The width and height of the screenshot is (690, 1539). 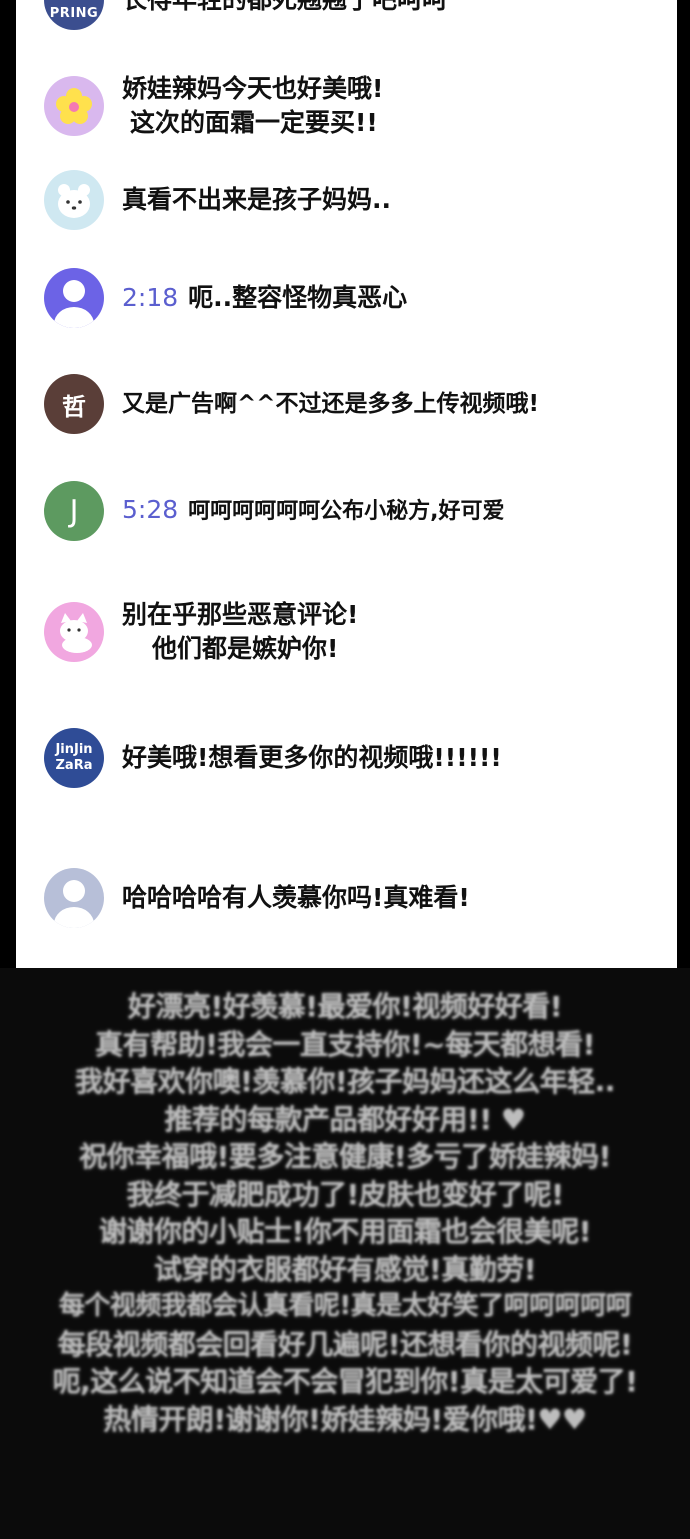 I want to click on wall-line: 每段视频都会回看好几遍呢!还想看你的视频呢!, so click(x=345, y=1344).